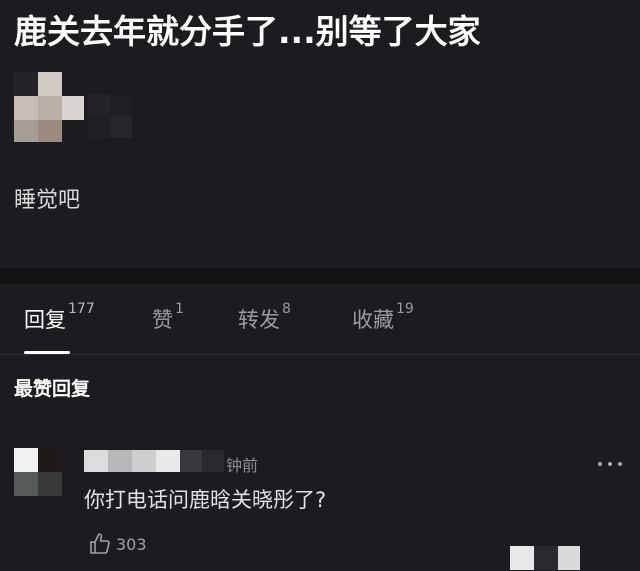 This screenshot has height=571, width=640. What do you see at coordinates (52, 389) in the screenshot?
I see `section-title: 最赞回复` at bounding box center [52, 389].